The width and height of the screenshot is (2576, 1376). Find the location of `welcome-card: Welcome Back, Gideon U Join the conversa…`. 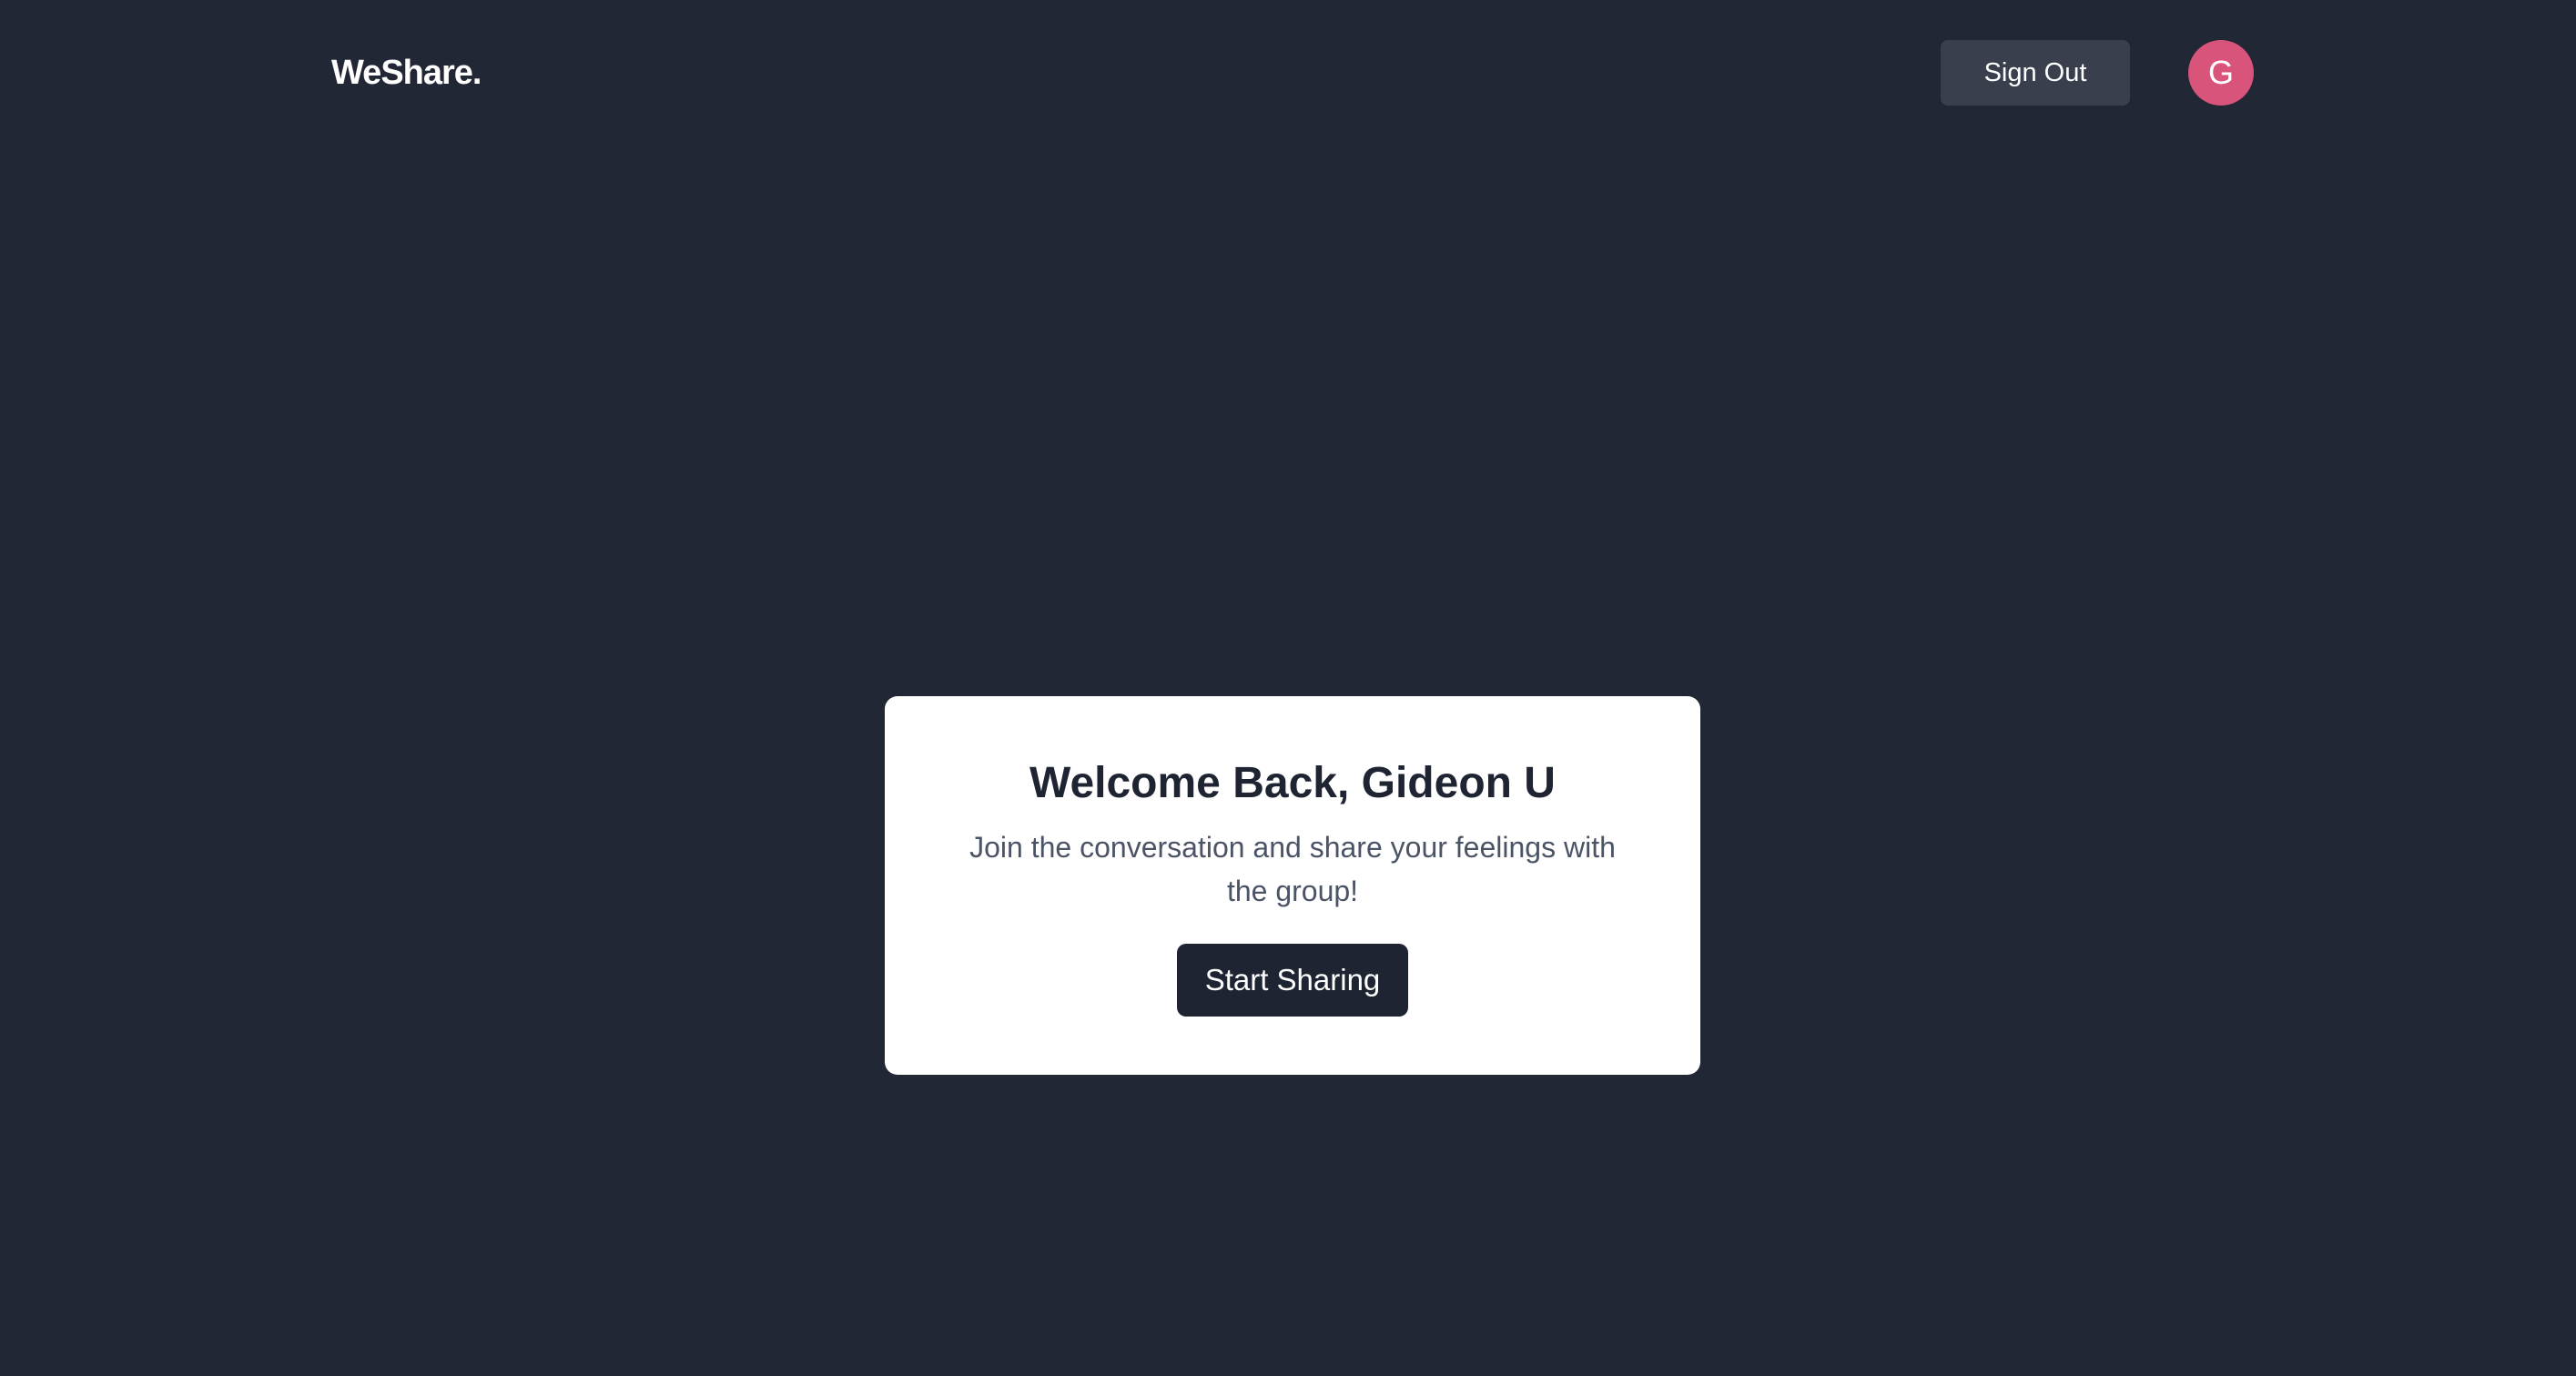

welcome-card: Welcome Back, Gideon U Join the conversa… is located at coordinates (1292, 885).